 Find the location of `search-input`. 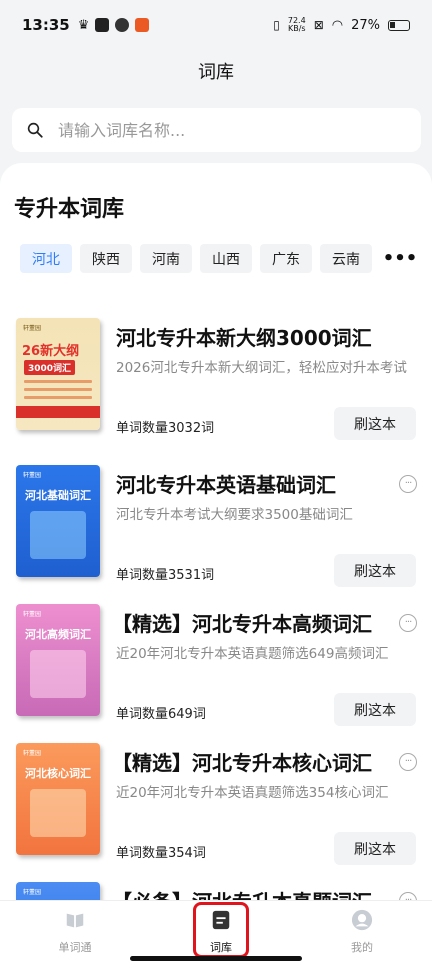

search-input is located at coordinates (218, 130).